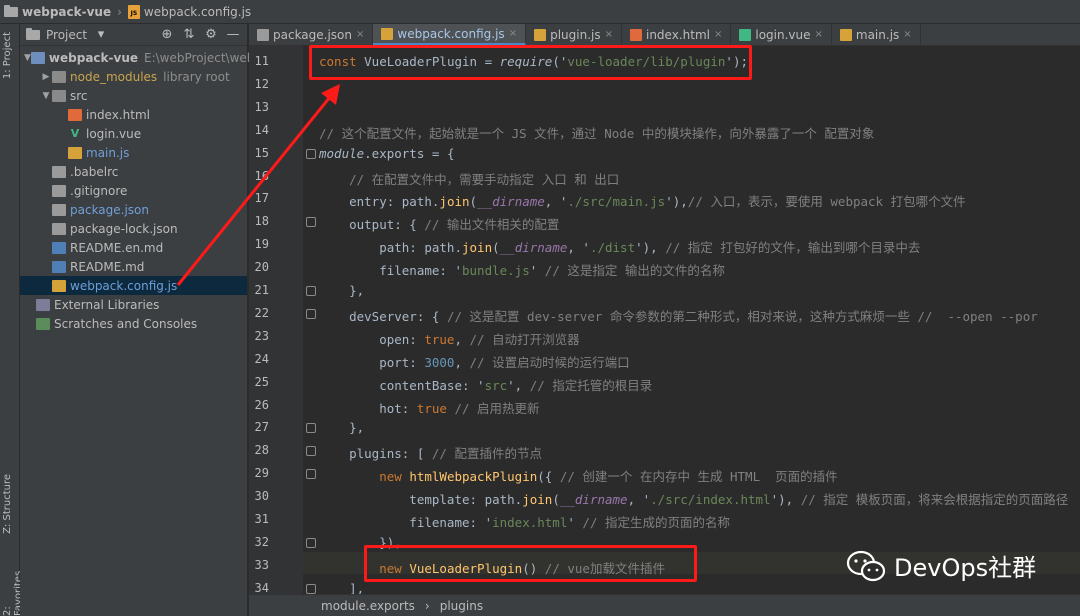 The height and width of the screenshot is (616, 1080). Describe the element at coordinates (107, 304) in the screenshot. I see `tree-item-label: External Libraries` at that location.